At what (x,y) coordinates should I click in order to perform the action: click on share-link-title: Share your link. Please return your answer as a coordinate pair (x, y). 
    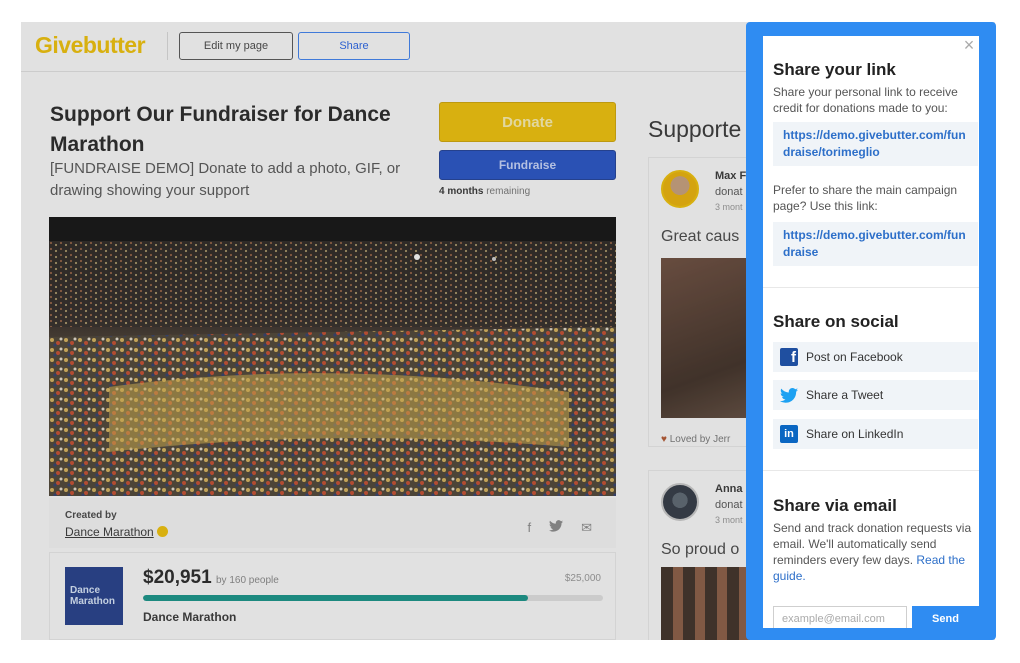
    Looking at the image, I should click on (834, 69).